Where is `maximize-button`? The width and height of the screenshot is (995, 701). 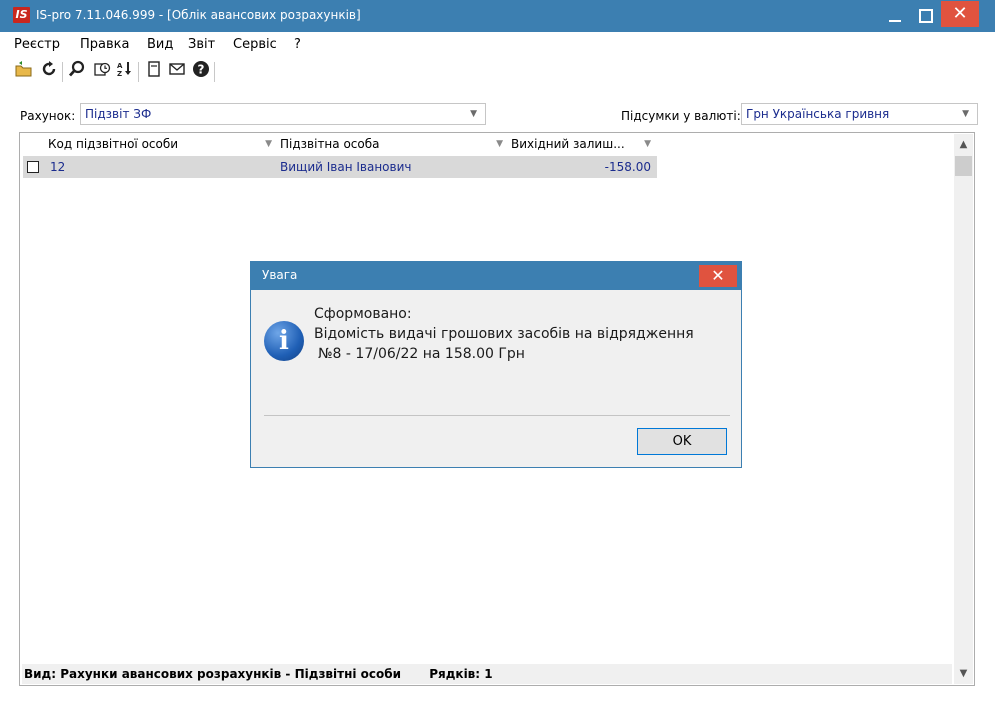
maximize-button is located at coordinates (925, 16).